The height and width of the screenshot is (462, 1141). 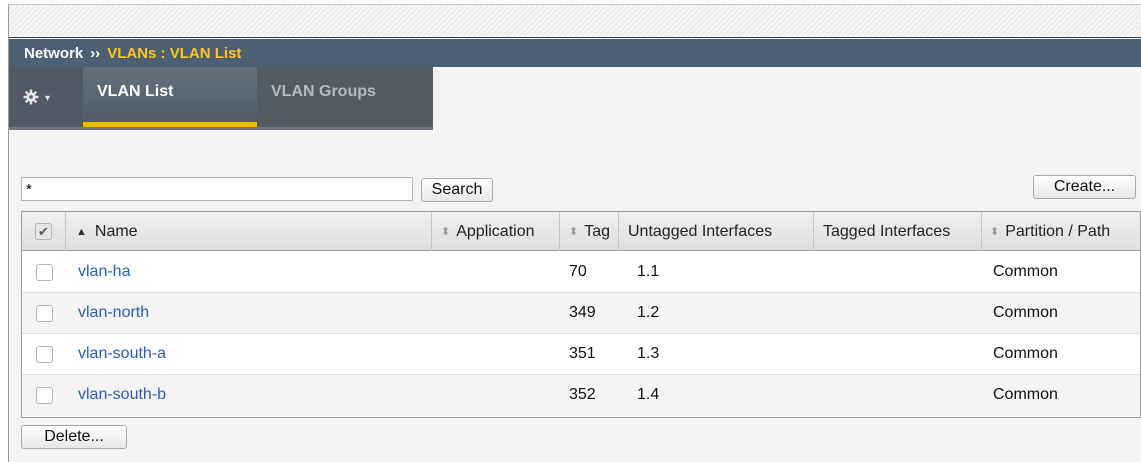 I want to click on search-button: Search, so click(x=457, y=190).